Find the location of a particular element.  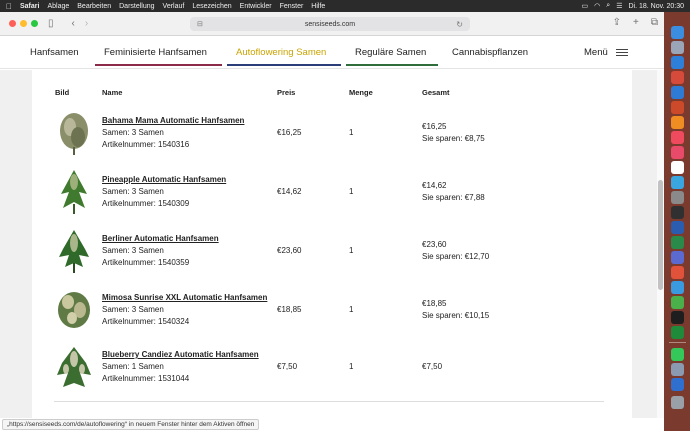

tab-overview-icon: ⧉ is located at coordinates (654, 22).